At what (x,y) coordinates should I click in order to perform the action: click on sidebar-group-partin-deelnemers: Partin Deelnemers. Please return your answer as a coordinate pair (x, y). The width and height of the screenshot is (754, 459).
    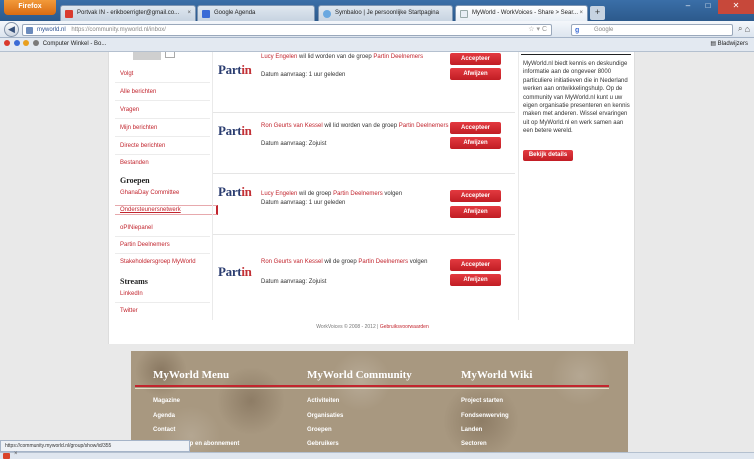
    Looking at the image, I should click on (145, 245).